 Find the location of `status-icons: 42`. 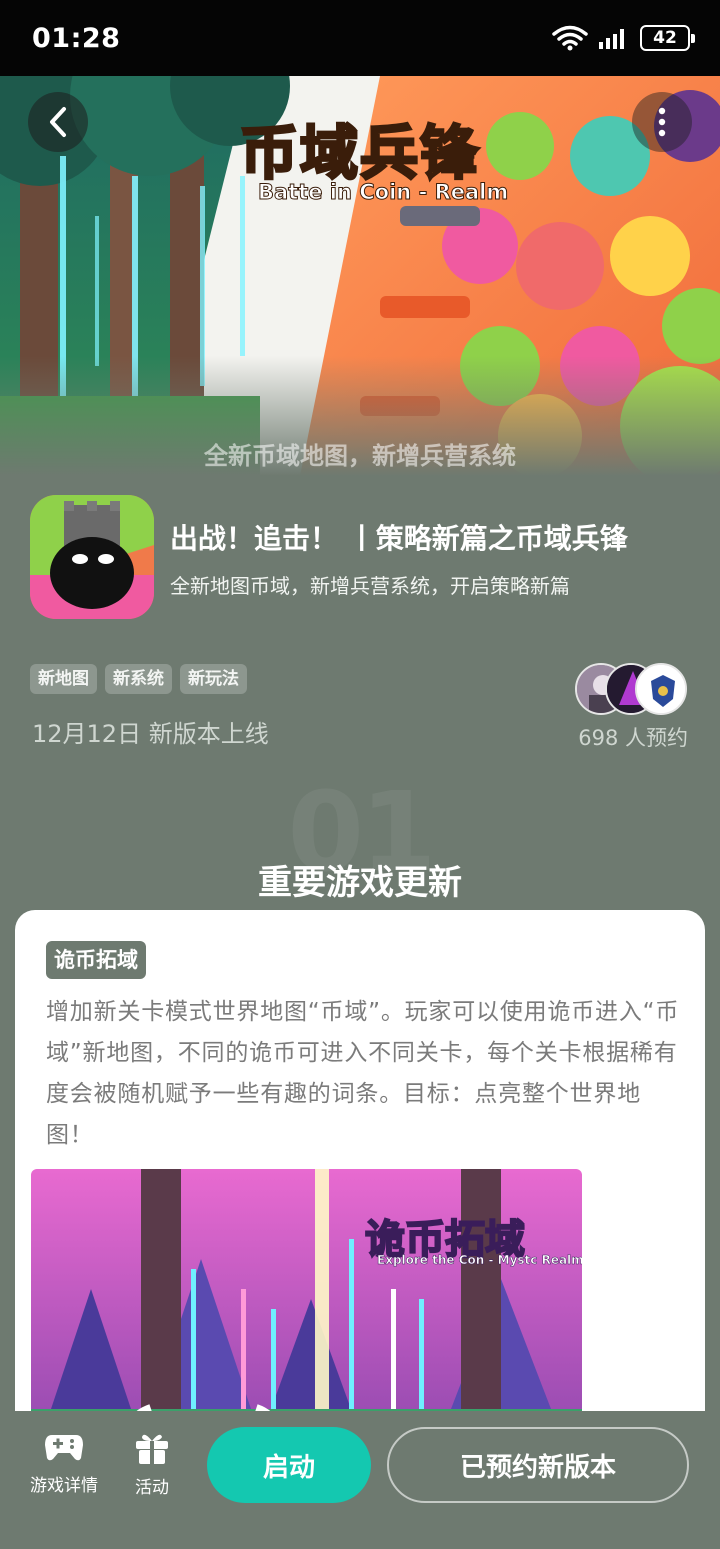

status-icons: 42 is located at coordinates (623, 38).